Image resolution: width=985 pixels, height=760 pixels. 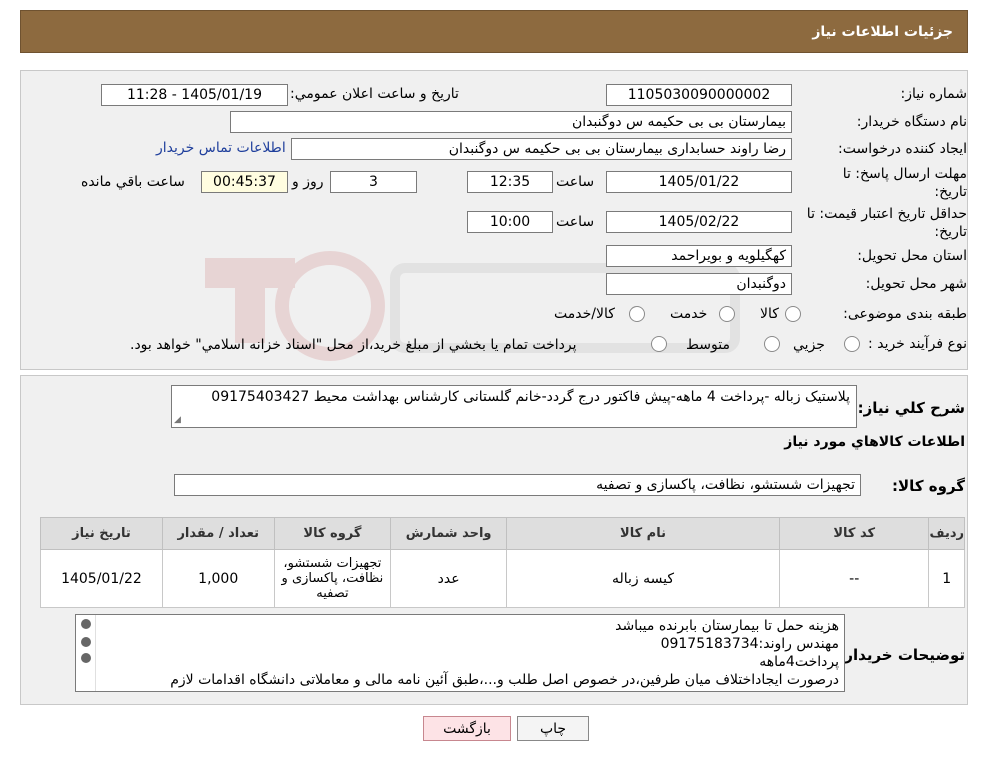 I want to click on deadline-label: مهلت ارسال پاسخ: تا, so click(x=904, y=174).